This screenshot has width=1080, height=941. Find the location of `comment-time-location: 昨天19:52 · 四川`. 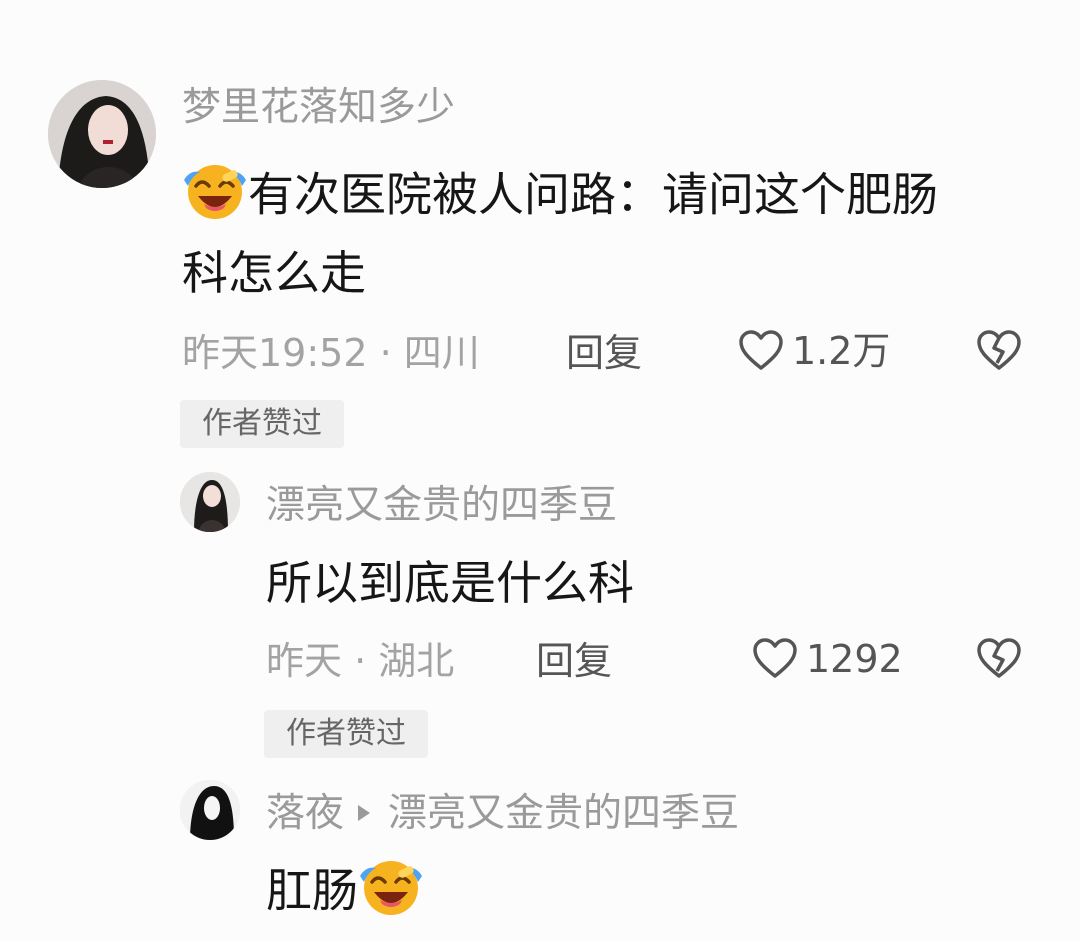

comment-time-location: 昨天19:52 · 四川 is located at coordinates (331, 353).